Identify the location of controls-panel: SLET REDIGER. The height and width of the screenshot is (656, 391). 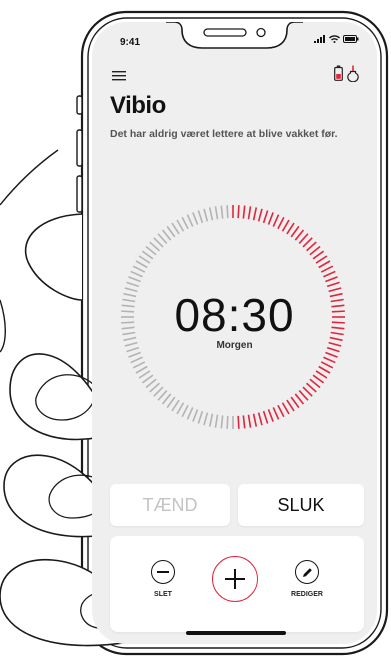
(237, 584).